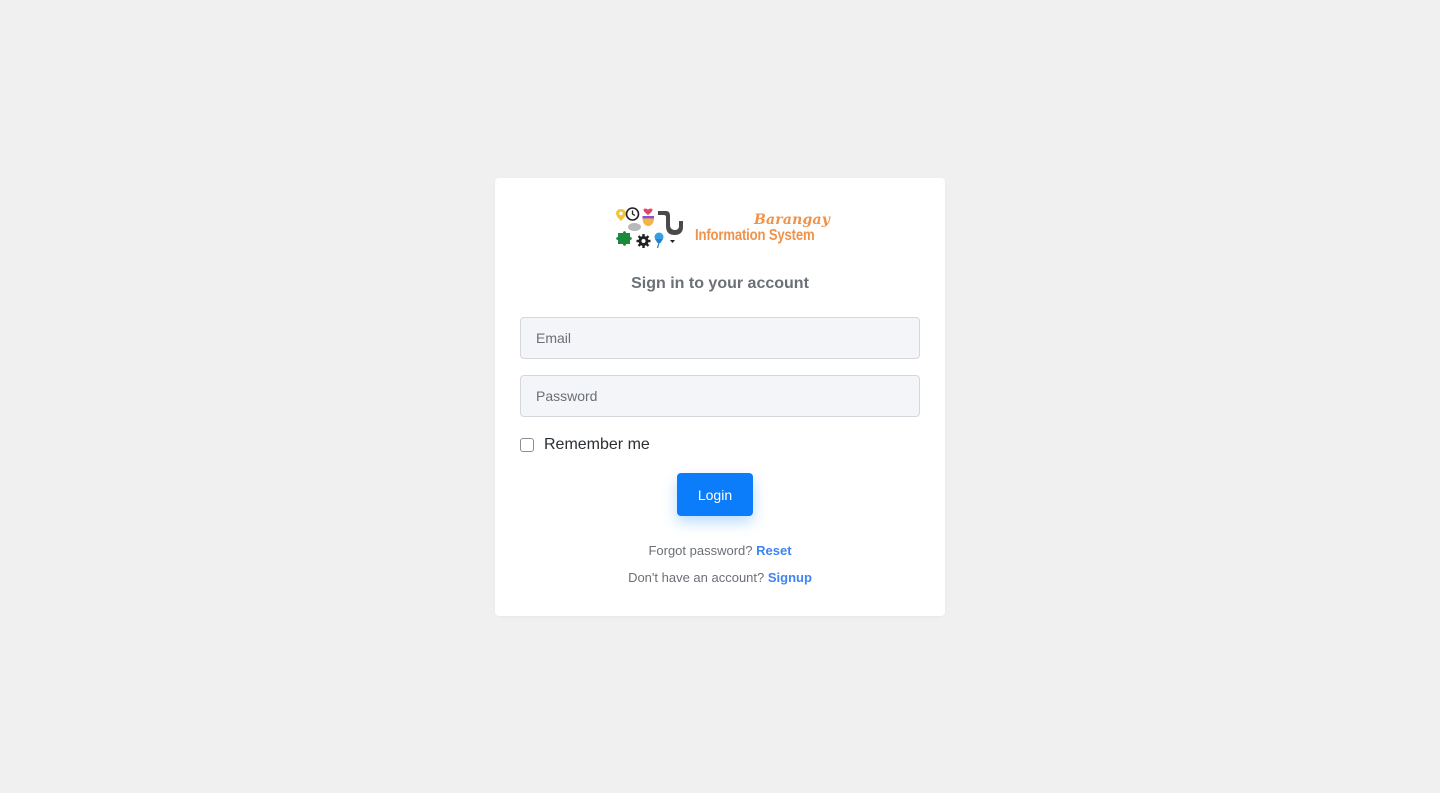  What do you see at coordinates (700, 550) in the screenshot?
I see `forgot-password-text: Forgot password?` at bounding box center [700, 550].